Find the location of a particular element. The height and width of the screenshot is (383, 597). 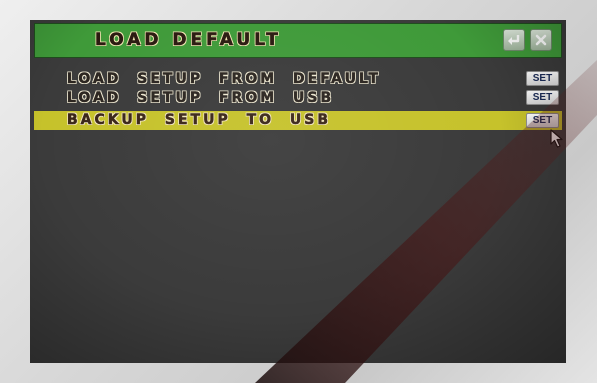

enter-return-icon is located at coordinates (514, 40).